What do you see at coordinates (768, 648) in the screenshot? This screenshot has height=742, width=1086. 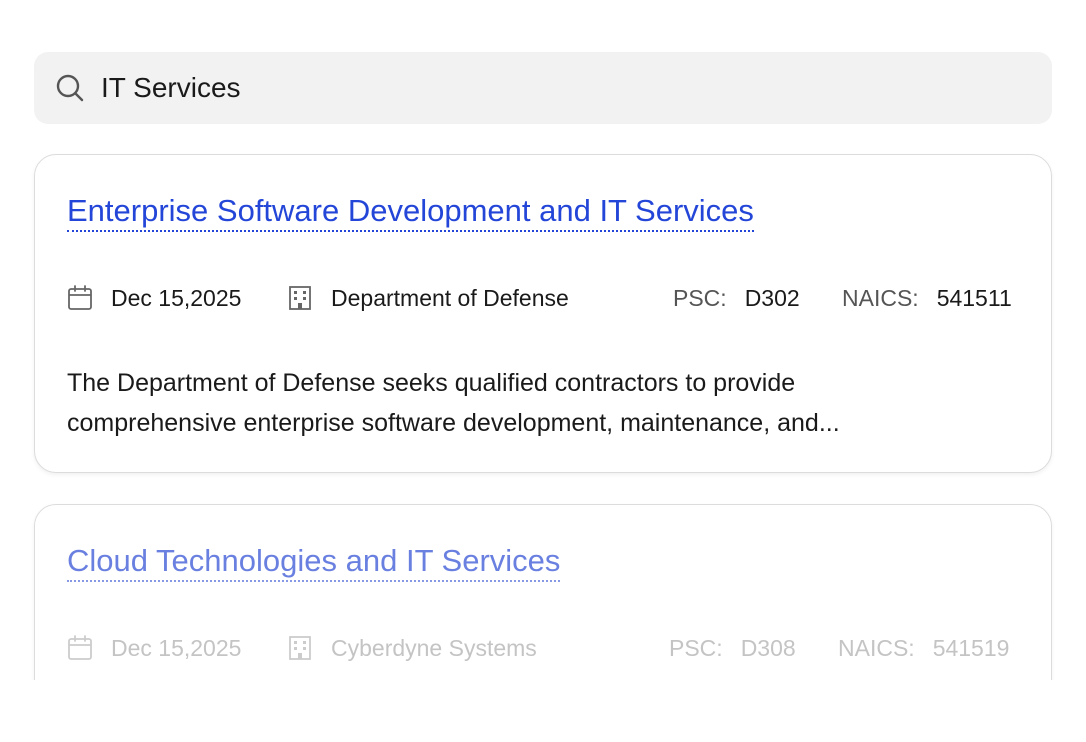 I see `psc-value: D308` at bounding box center [768, 648].